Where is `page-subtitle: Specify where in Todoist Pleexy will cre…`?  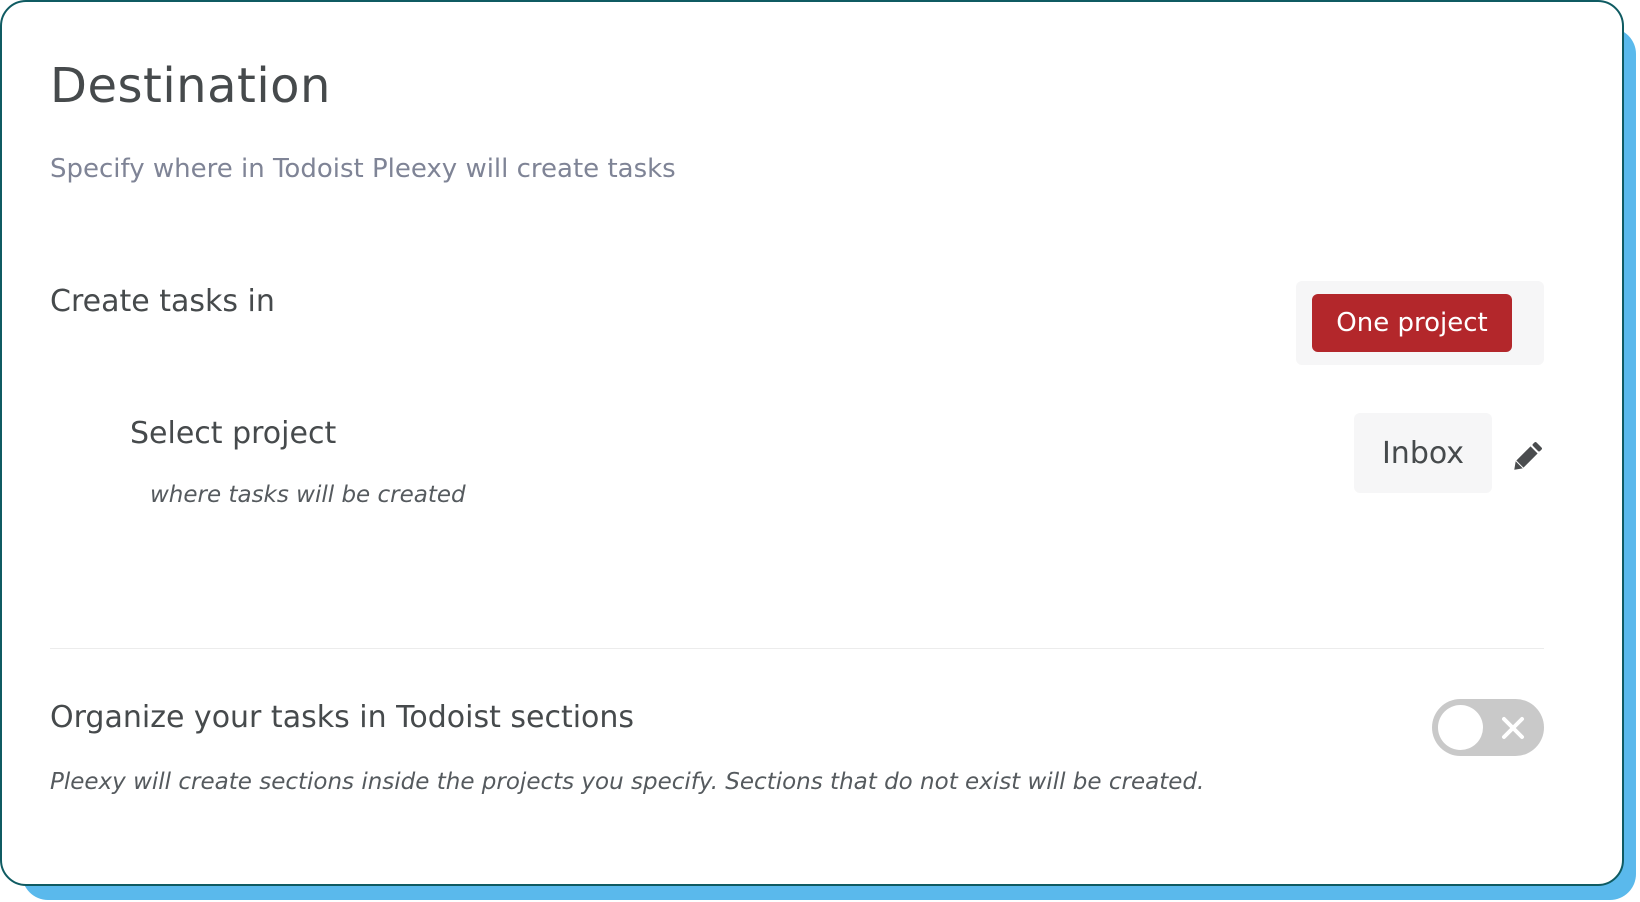
page-subtitle: Specify where in Todoist Pleexy will cre… is located at coordinates (363, 169).